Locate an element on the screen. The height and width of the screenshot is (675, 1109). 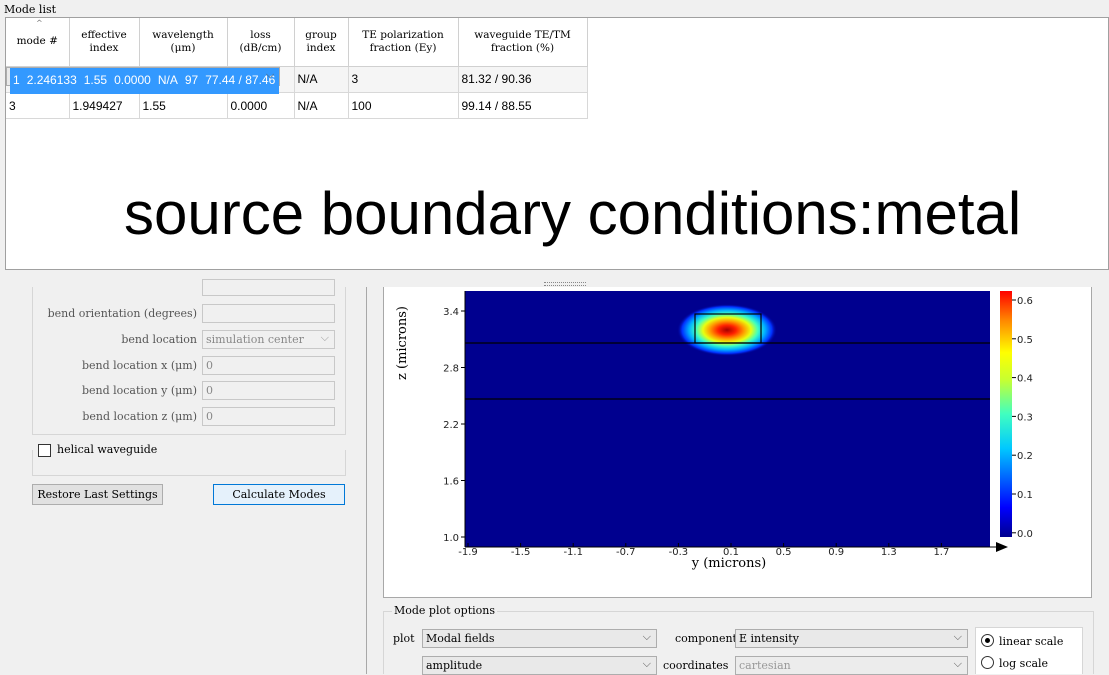
mode-list-title: Mode list is located at coordinates (30, 9).